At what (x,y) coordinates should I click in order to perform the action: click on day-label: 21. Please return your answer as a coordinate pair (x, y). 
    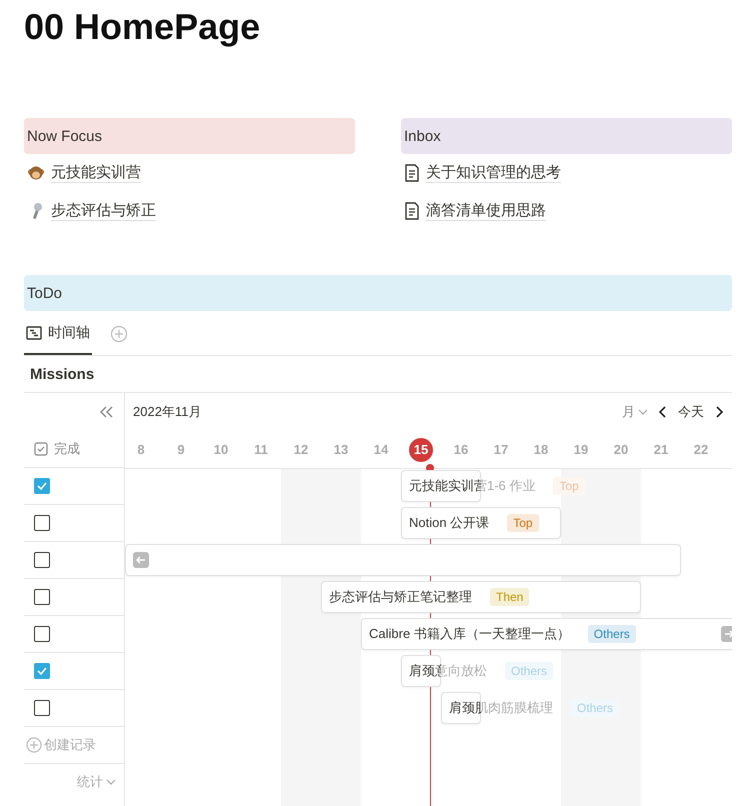
    Looking at the image, I should click on (661, 450).